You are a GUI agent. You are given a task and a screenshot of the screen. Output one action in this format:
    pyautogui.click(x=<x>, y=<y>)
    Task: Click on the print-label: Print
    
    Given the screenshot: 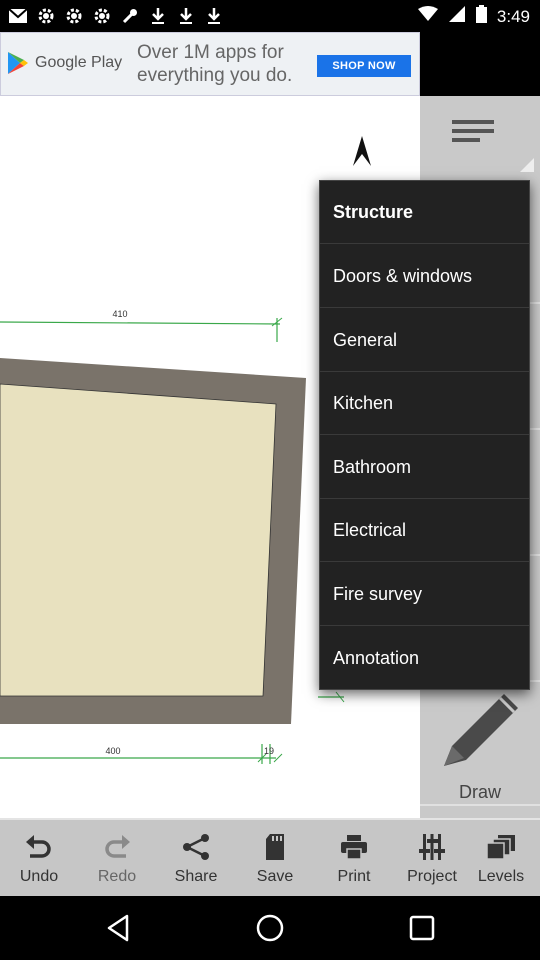 What is the action you would take?
    pyautogui.click(x=354, y=876)
    